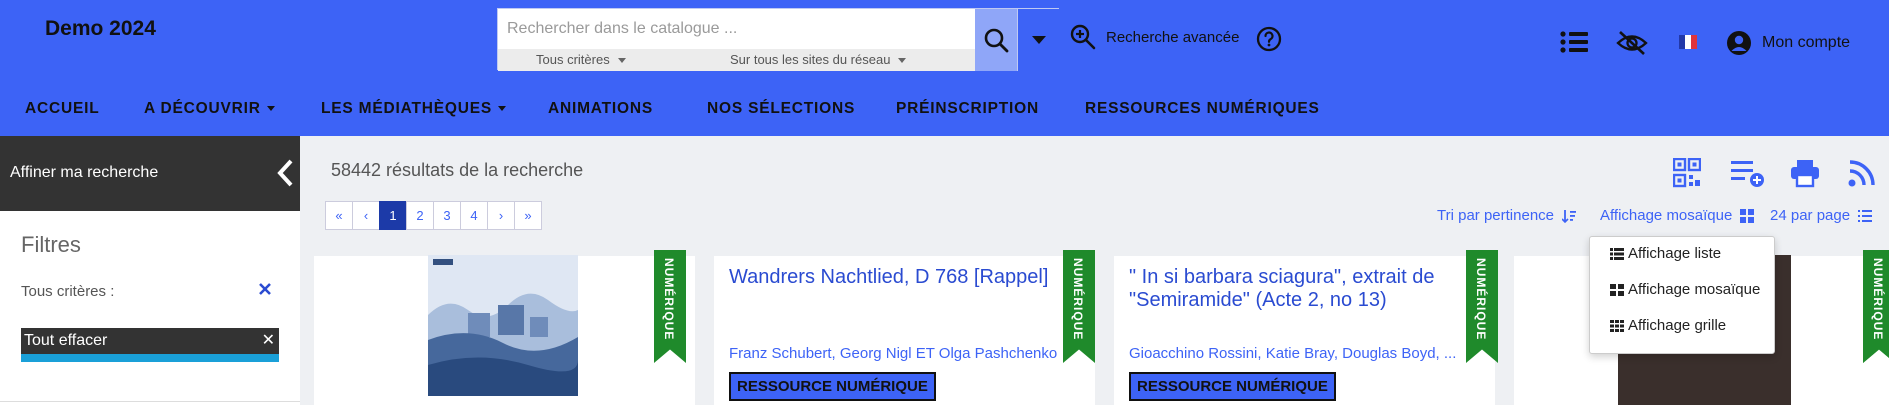 This screenshot has width=1889, height=405. I want to click on page-prev: ‹, so click(366, 215).